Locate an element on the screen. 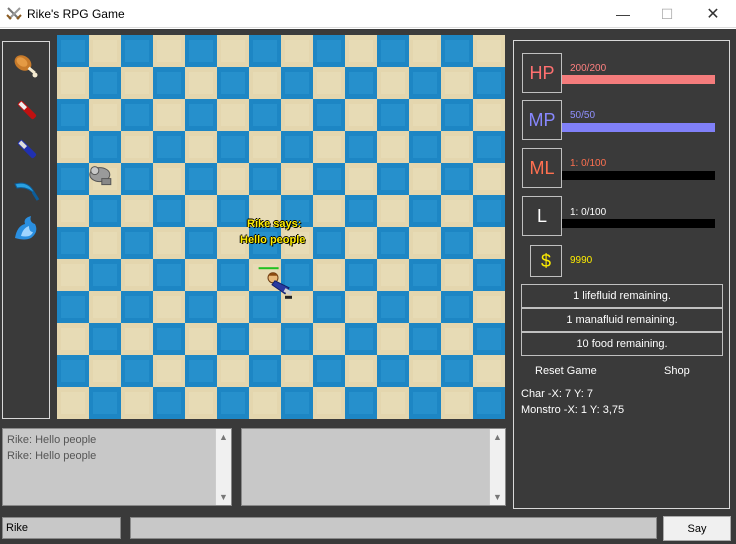 This screenshot has width=736, height=544. money-value: 9990 is located at coordinates (581, 260).